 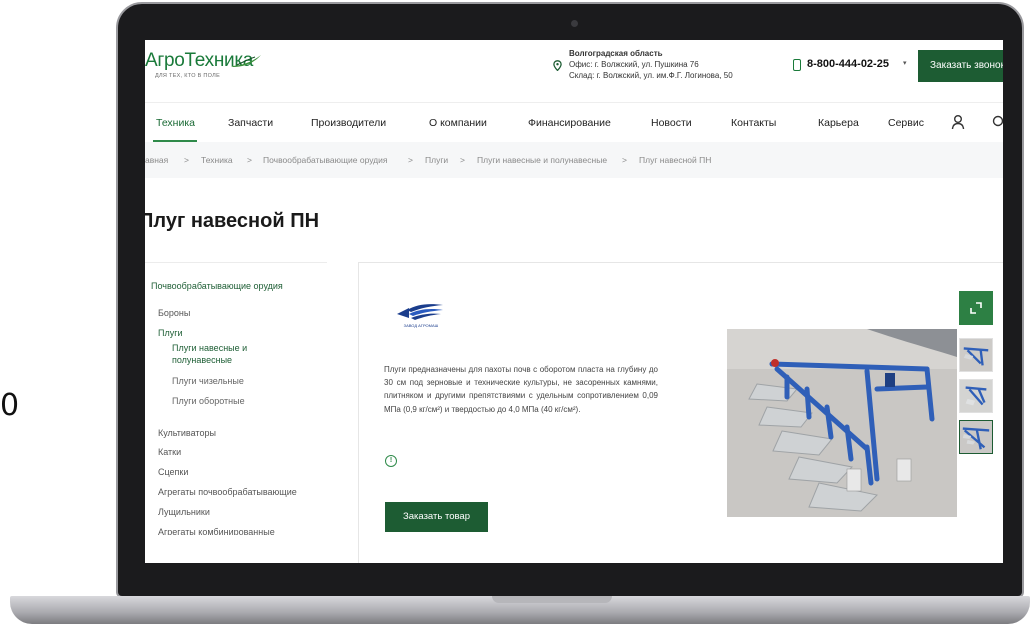 What do you see at coordinates (569, 123) in the screenshot?
I see `nav-item-finansirovanie: Финансирование` at bounding box center [569, 123].